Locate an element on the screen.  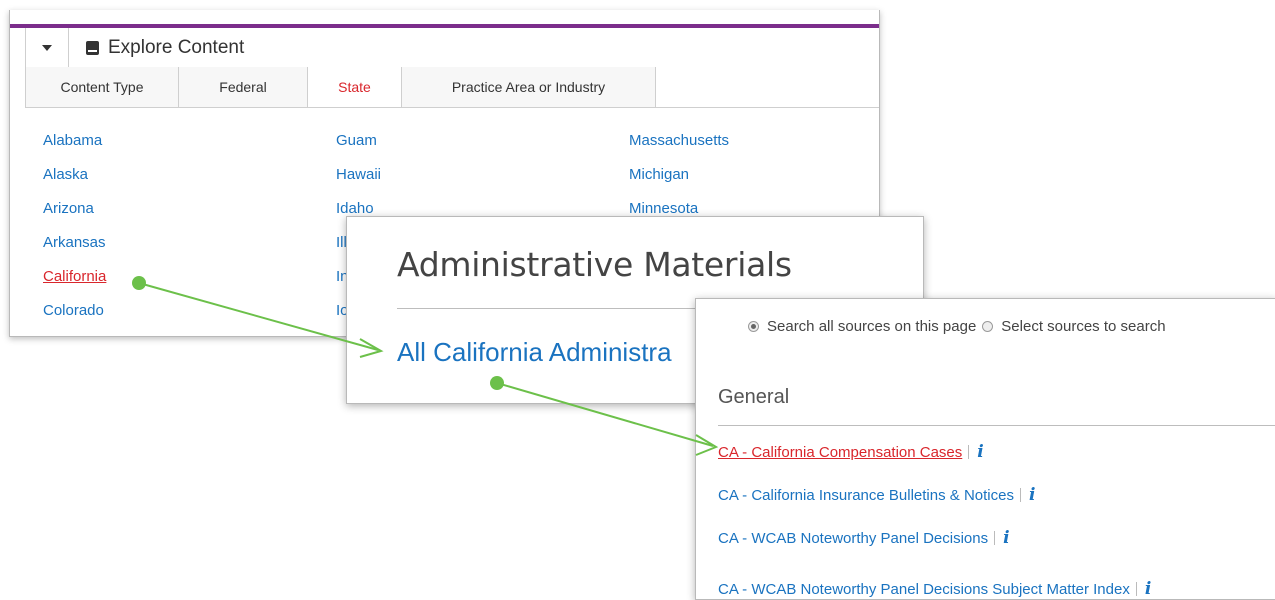
state-link: Michigan is located at coordinates (659, 174).